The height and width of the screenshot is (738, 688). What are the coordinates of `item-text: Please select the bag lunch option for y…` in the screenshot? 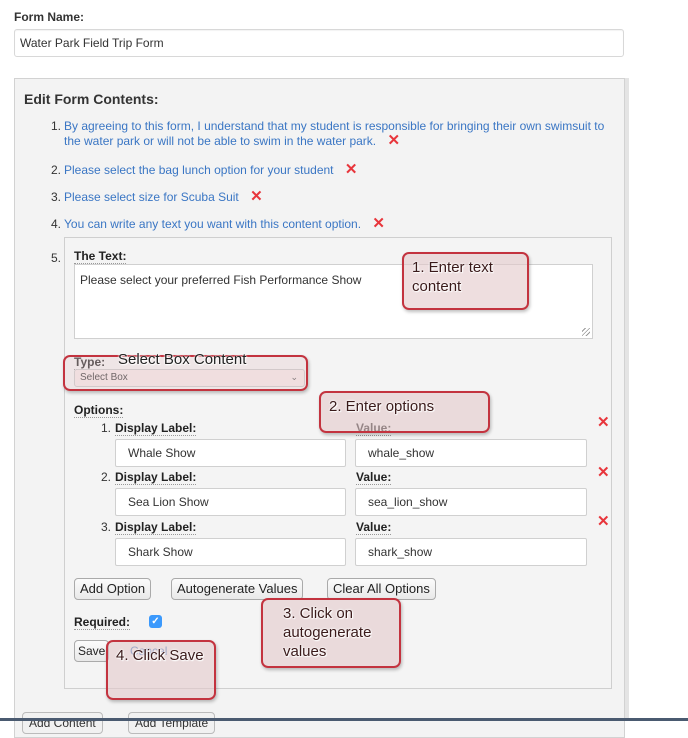 It's located at (199, 170).